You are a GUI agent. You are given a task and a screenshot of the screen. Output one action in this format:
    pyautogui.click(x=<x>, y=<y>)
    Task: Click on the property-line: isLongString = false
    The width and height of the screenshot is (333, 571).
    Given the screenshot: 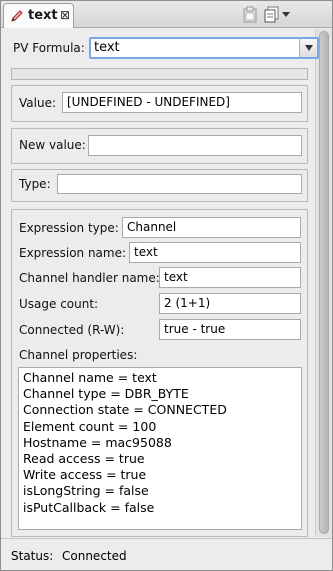 What is the action you would take?
    pyautogui.click(x=86, y=491)
    